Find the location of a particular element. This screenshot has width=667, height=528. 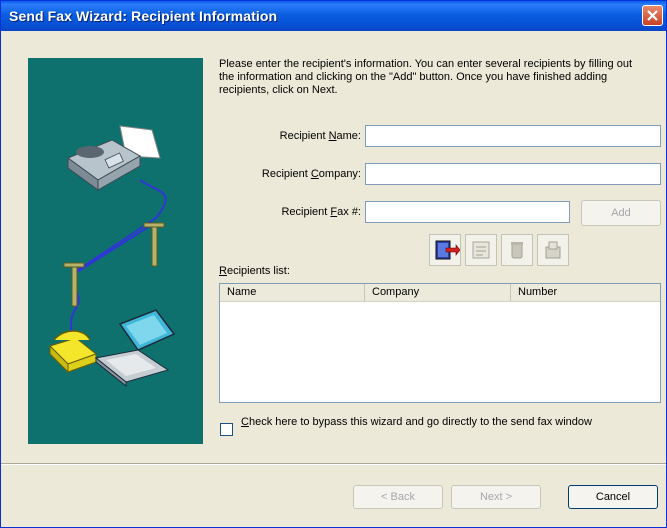

recipients-list-label: Recipients list: is located at coordinates (254, 271).